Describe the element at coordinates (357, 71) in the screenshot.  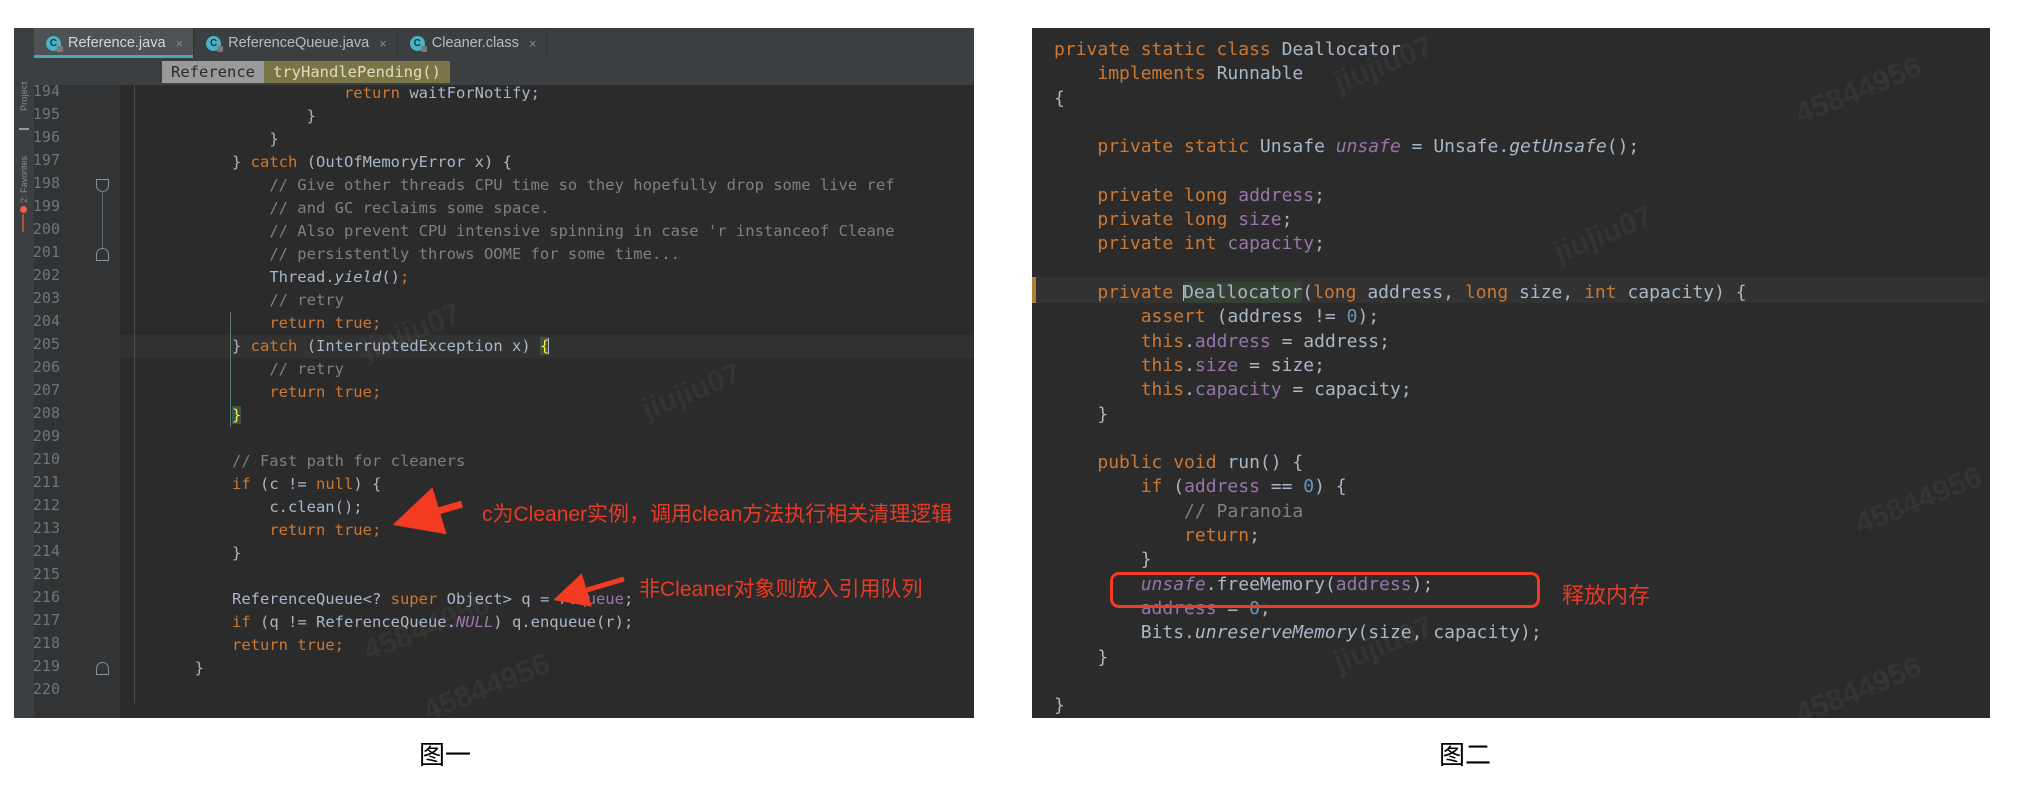
I see `breadcrumb-method: tryHandlePending()` at that location.